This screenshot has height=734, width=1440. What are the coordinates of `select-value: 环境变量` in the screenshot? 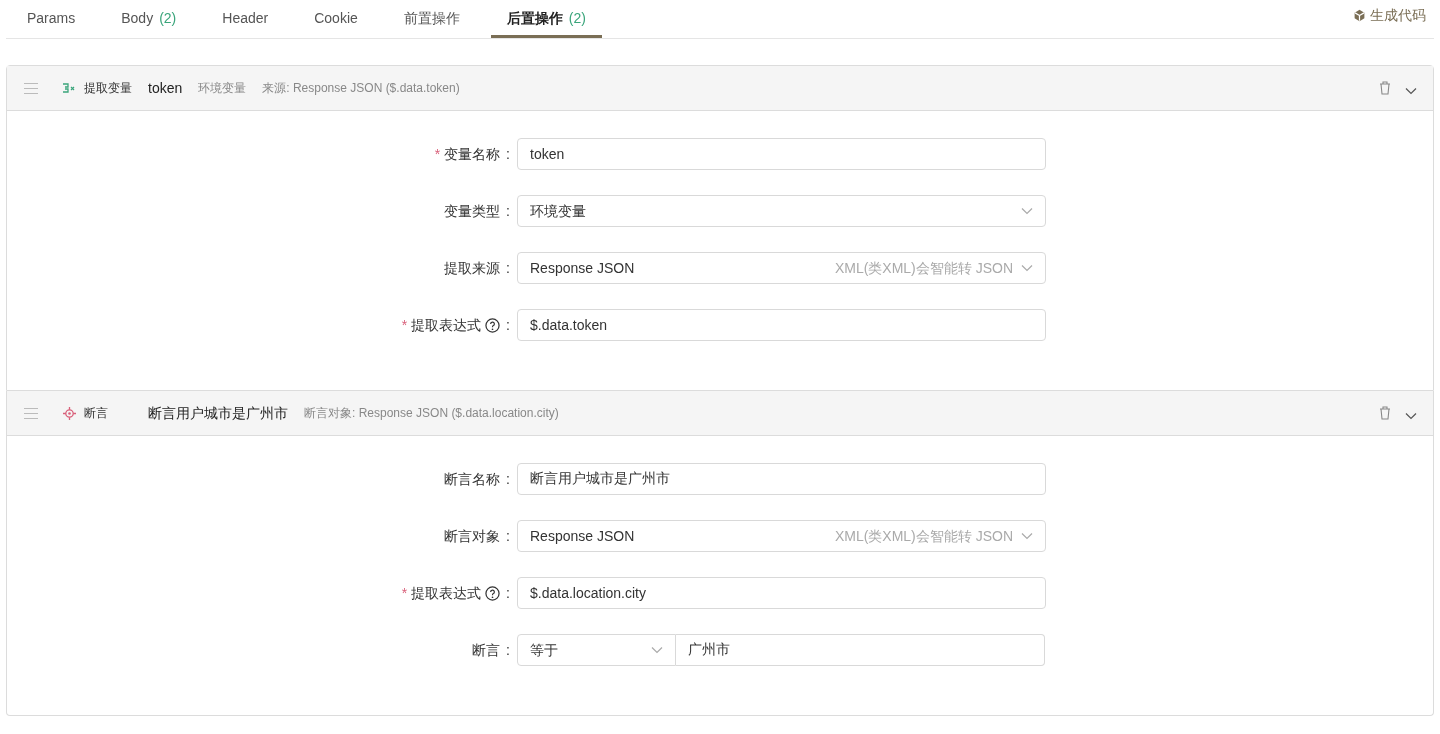 It's located at (558, 211).